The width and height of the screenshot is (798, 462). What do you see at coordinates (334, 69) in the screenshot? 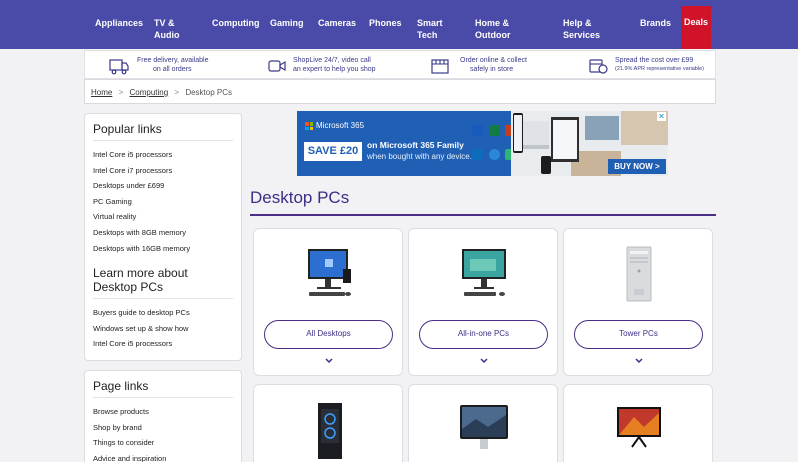
I see `usp-shoplive-line2: an expert to help you shop` at bounding box center [334, 69].